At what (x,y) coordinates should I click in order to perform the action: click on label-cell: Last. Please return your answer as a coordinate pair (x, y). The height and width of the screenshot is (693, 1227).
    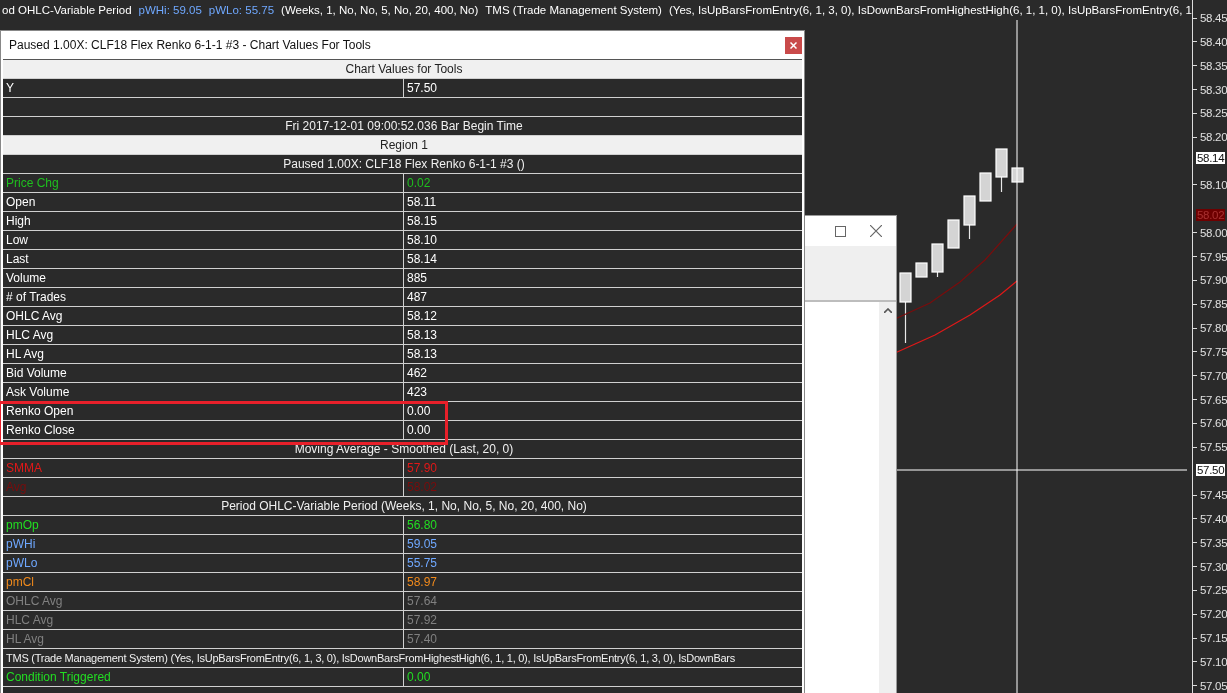
    Looking at the image, I should click on (203, 259).